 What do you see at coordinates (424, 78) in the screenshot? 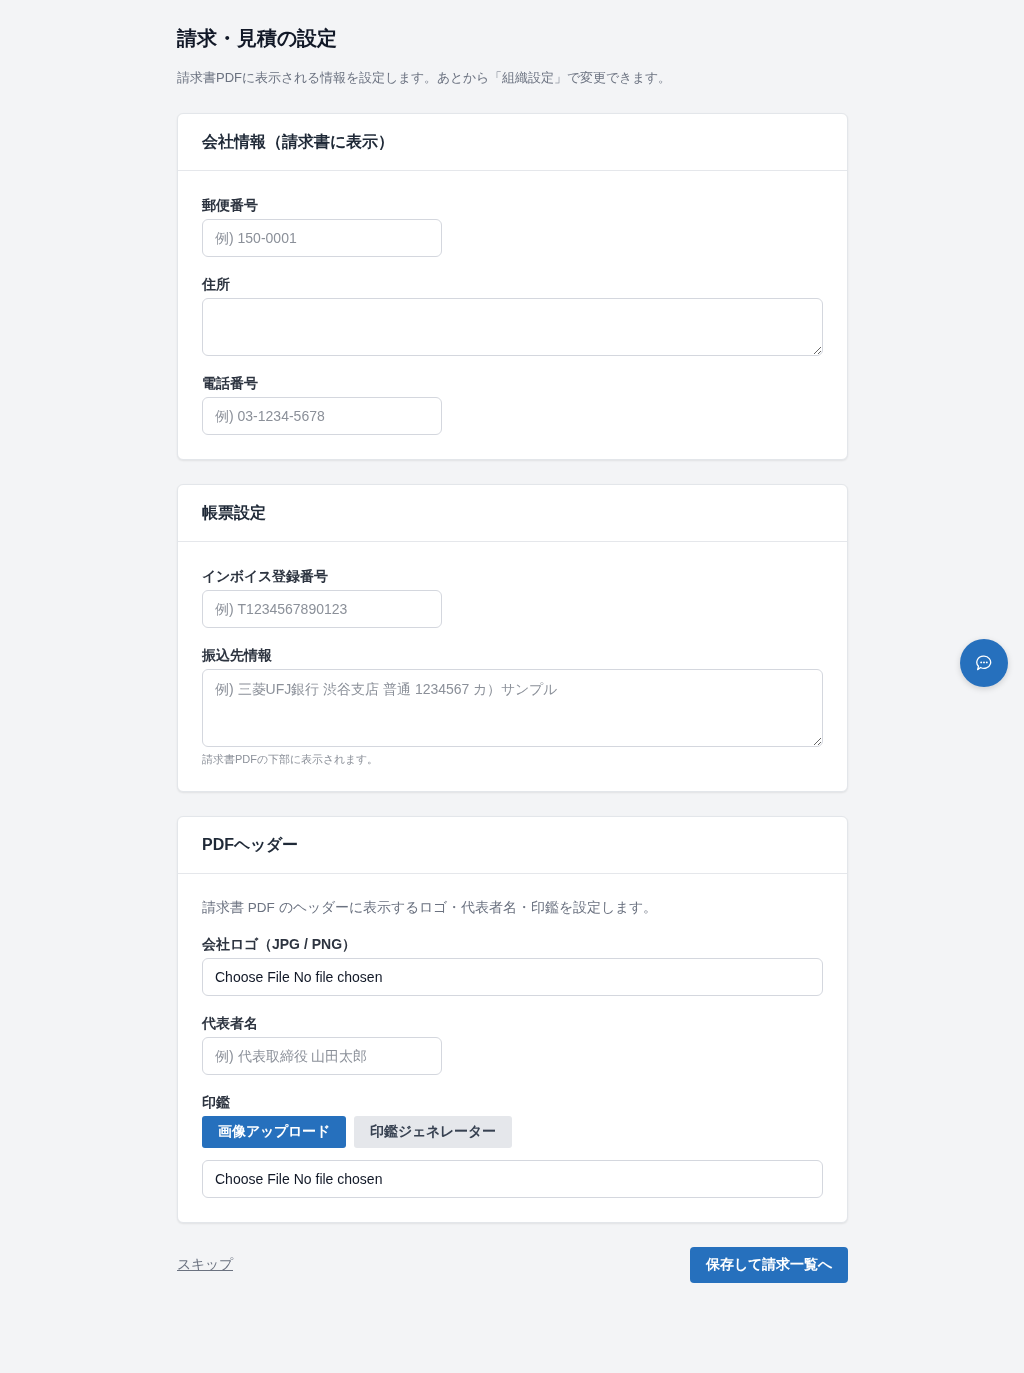
I see `page-description: 請求書PDFに表示される情報を設定します。あとから「組織設定」で変更できます。` at bounding box center [424, 78].